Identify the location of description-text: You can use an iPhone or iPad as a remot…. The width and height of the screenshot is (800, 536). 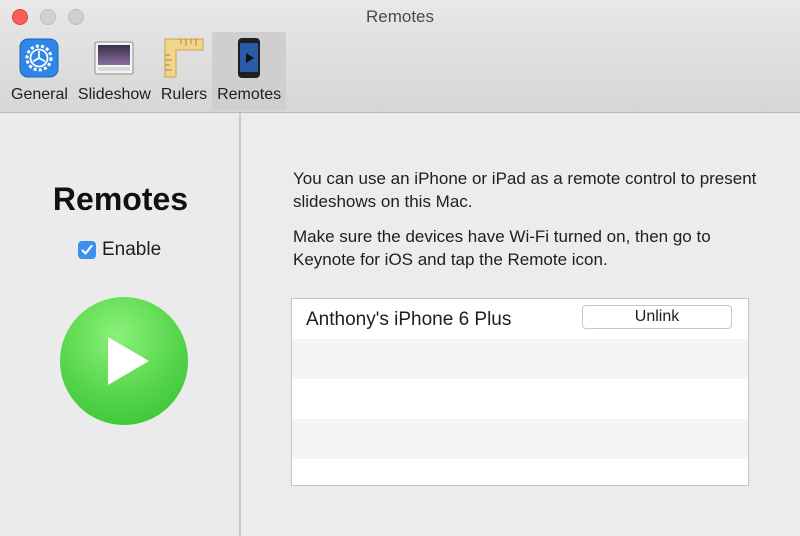
(525, 190).